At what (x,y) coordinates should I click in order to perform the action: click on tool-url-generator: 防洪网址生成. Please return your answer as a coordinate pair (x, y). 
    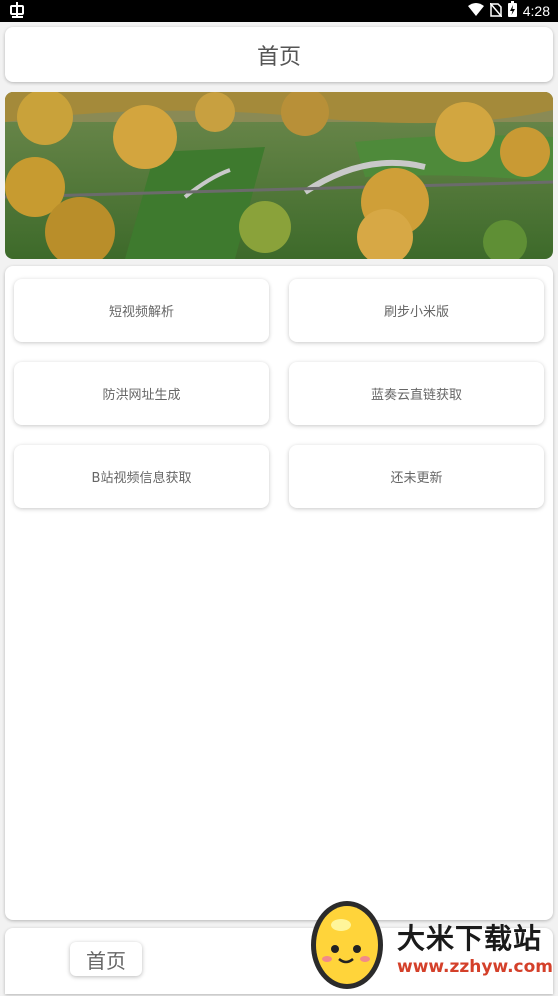
    Looking at the image, I should click on (141, 393).